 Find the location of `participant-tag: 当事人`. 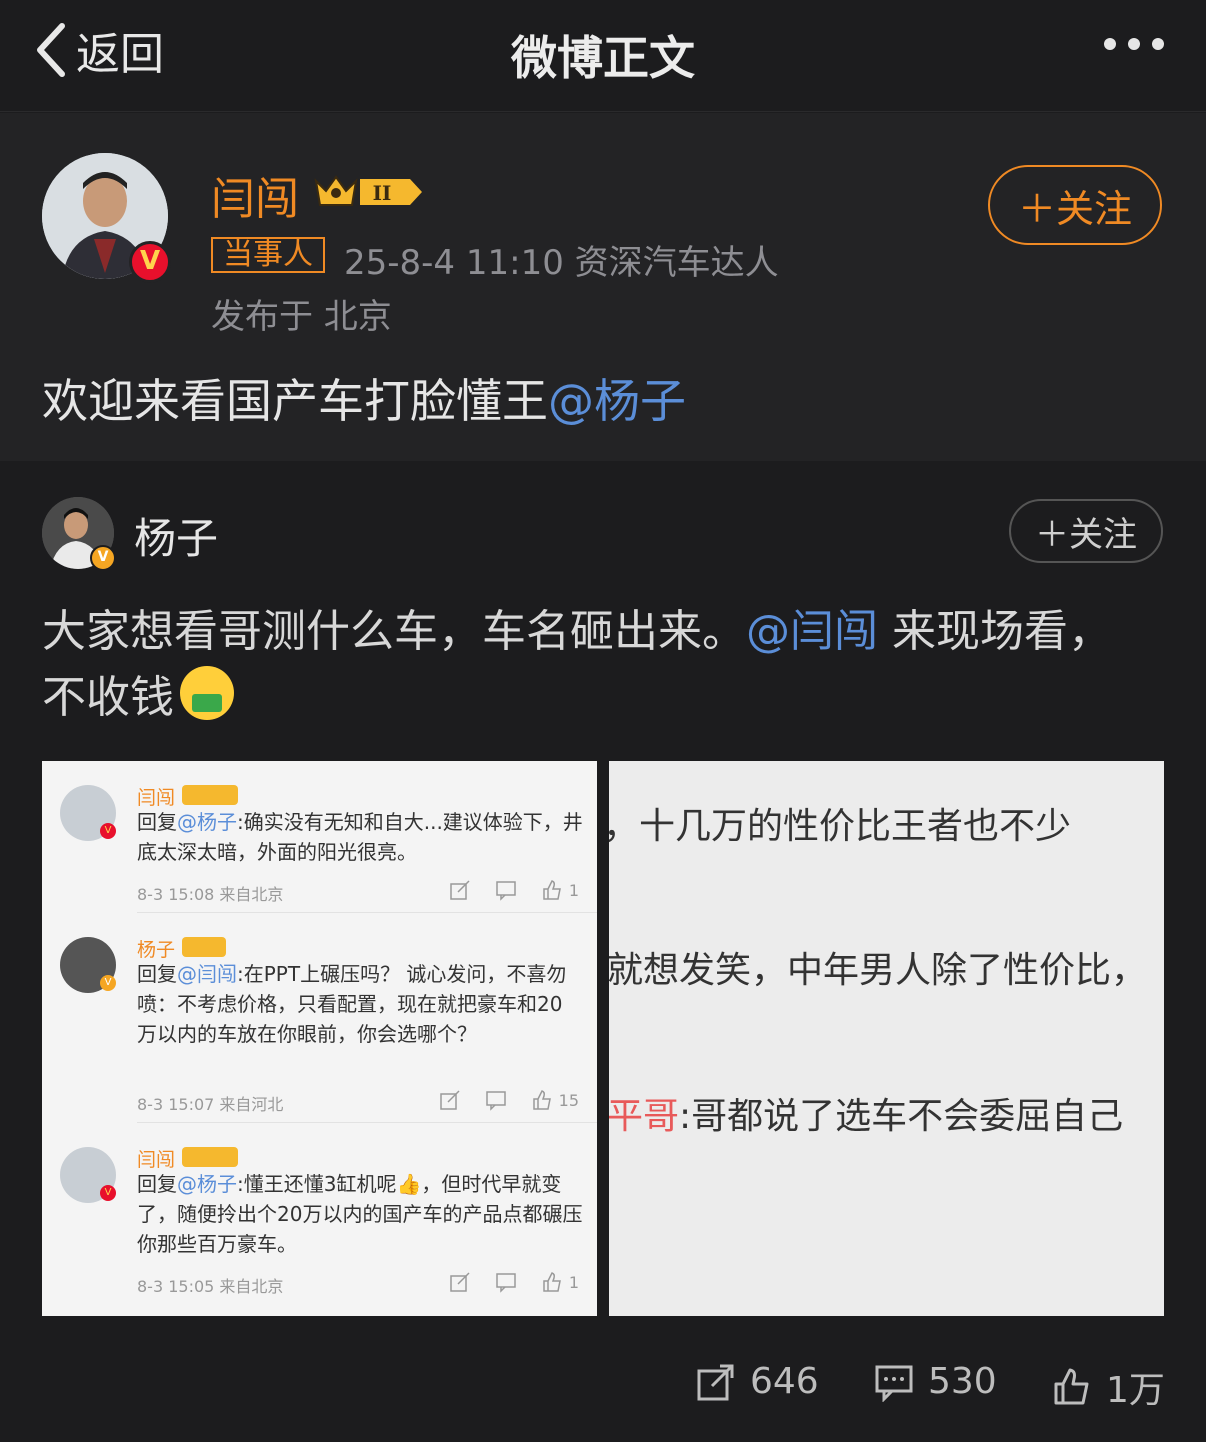

participant-tag: 当事人 is located at coordinates (268, 255).